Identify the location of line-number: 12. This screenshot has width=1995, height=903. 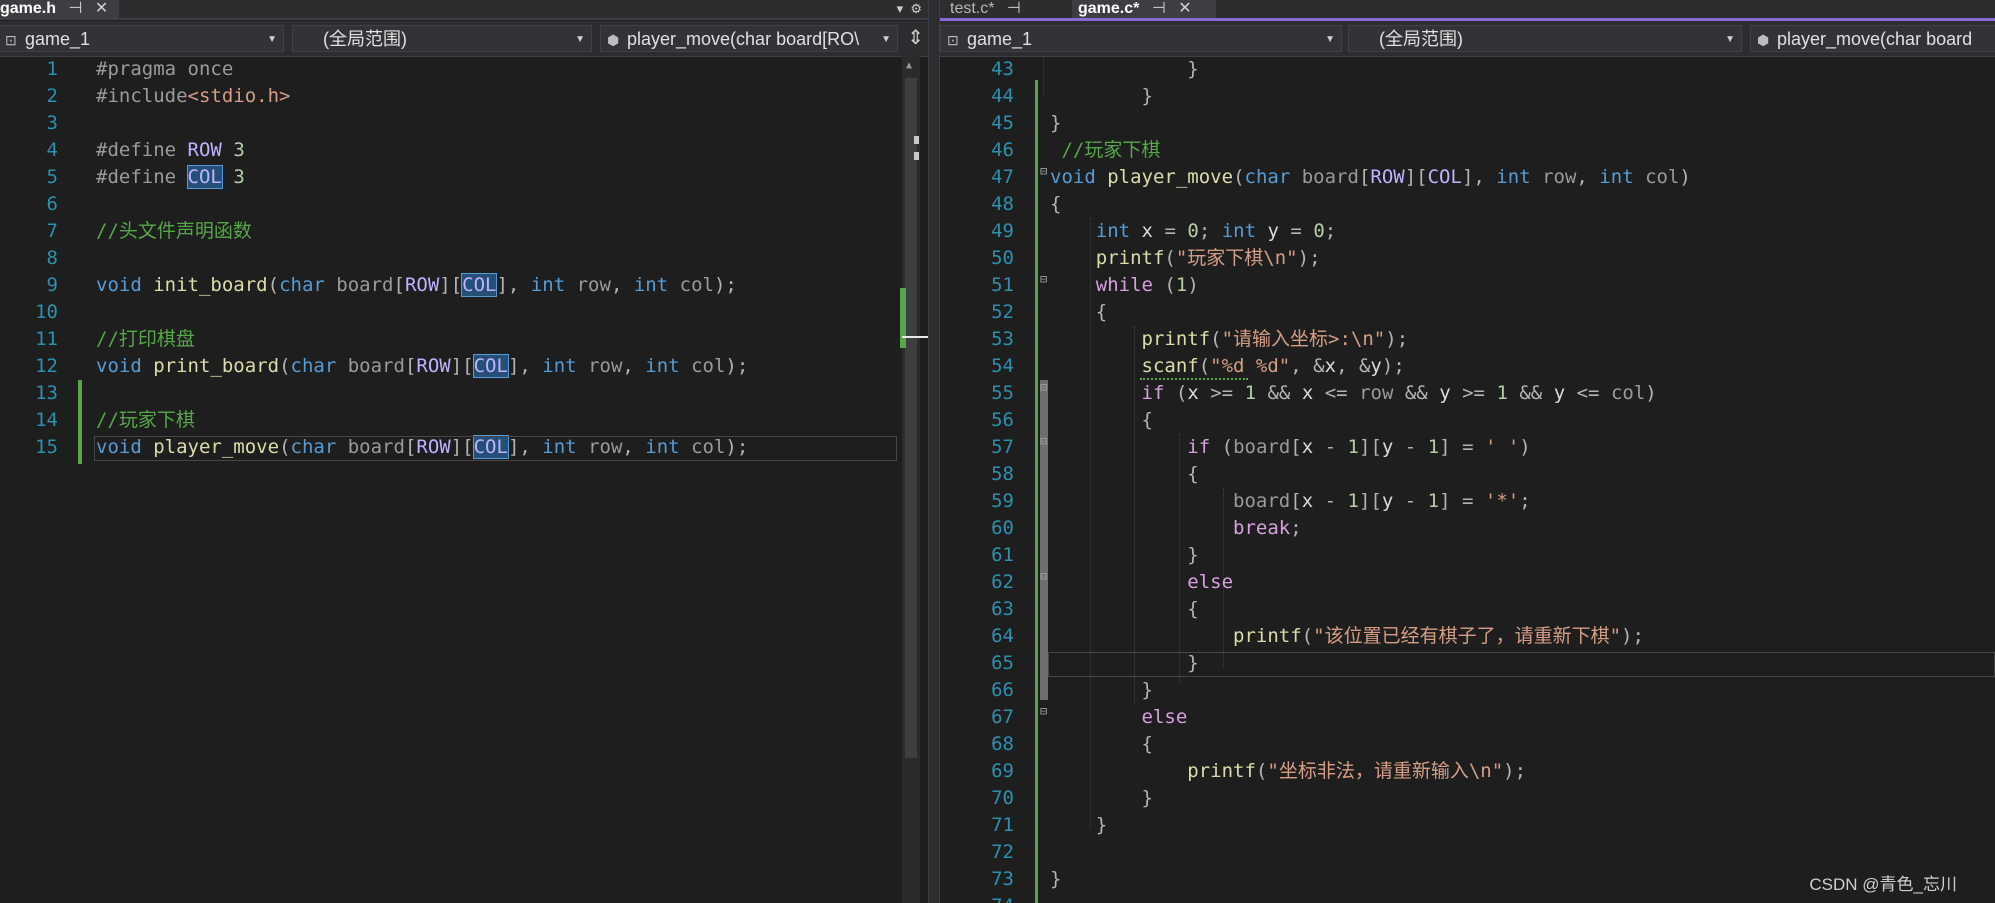
(46, 366).